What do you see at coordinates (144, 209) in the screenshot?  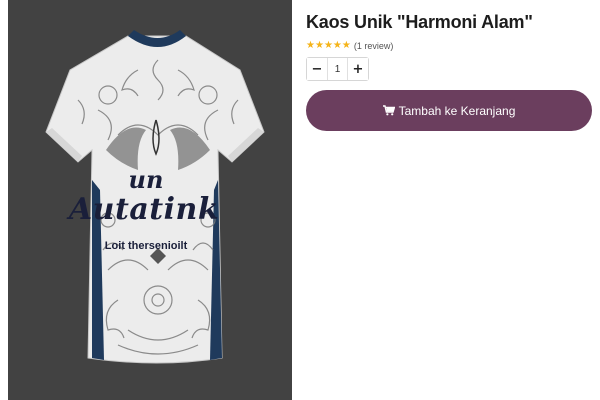 I see `shirt-print-big-text: Autatink` at bounding box center [144, 209].